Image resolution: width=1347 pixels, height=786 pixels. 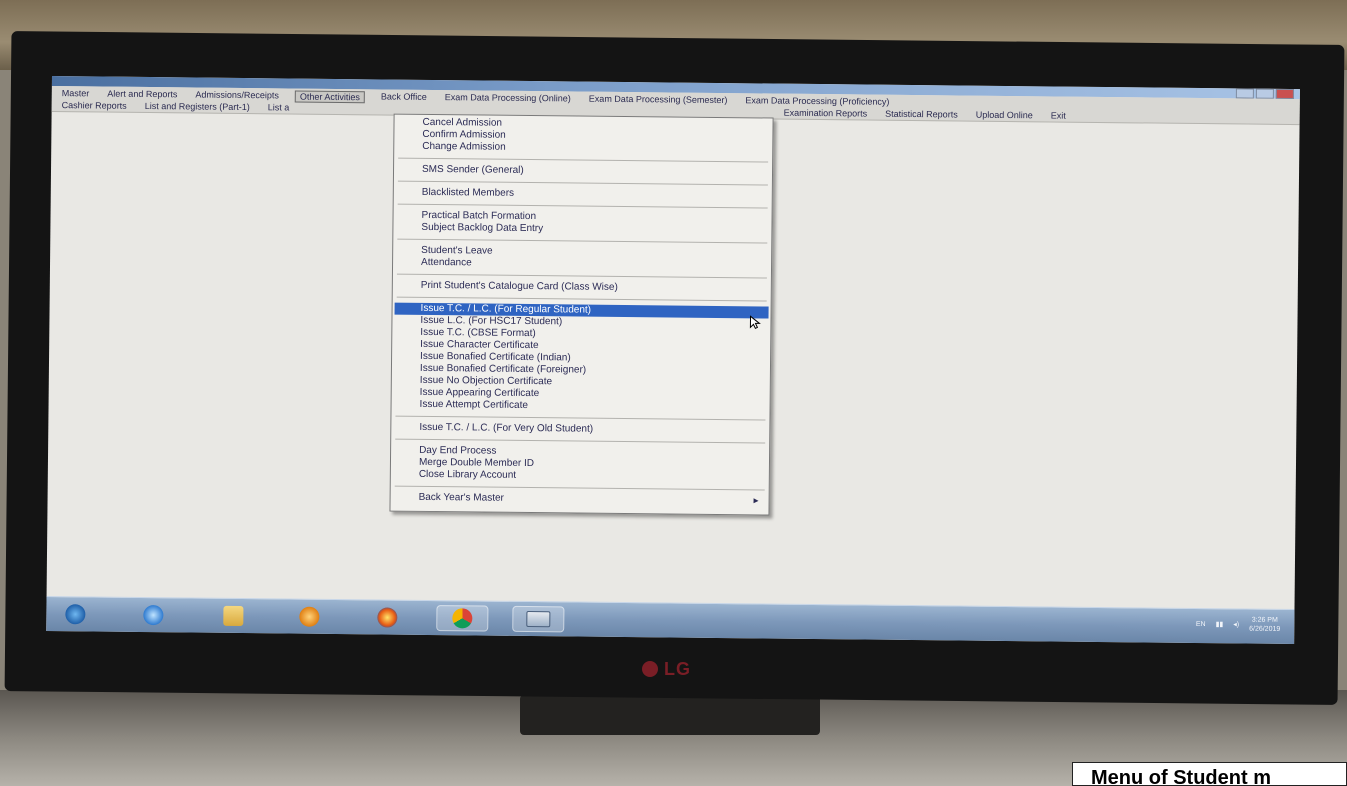 I want to click on menu-item-issue-tc-old: Issue T.C. / L.C. (For Very Old Student), so click(x=580, y=430).